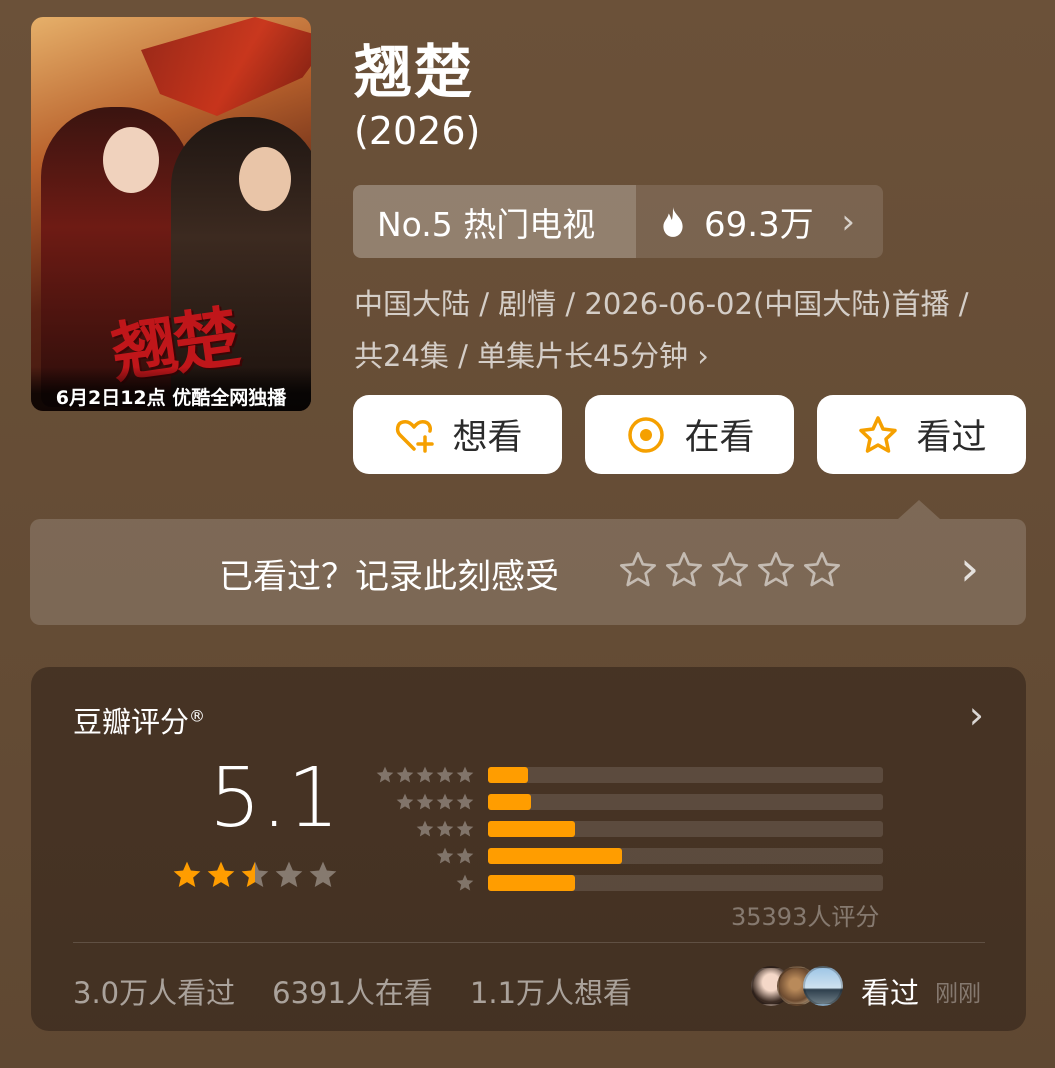  I want to click on popover-caret, so click(919, 509).